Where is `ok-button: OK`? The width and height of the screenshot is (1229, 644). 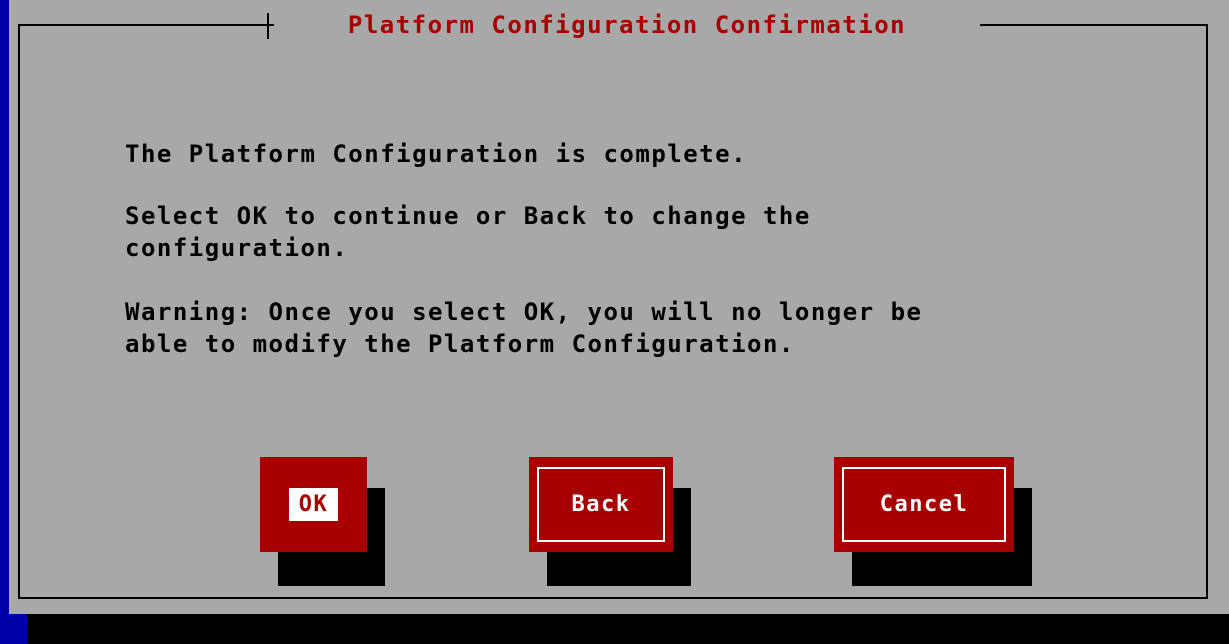 ok-button: OK is located at coordinates (313, 504).